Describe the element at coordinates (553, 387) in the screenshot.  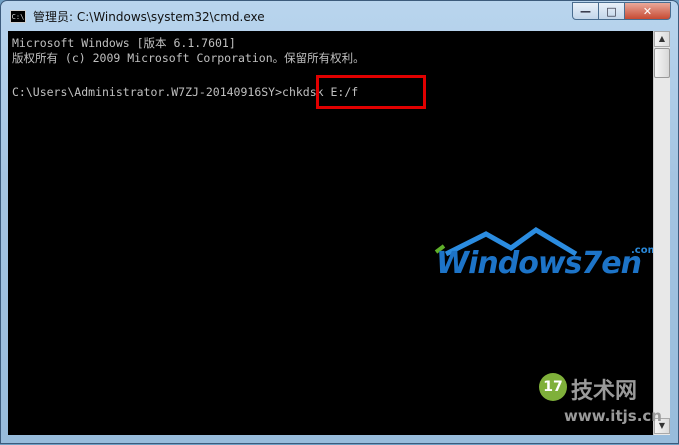
I see `itjs-logo-icon: 17` at that location.